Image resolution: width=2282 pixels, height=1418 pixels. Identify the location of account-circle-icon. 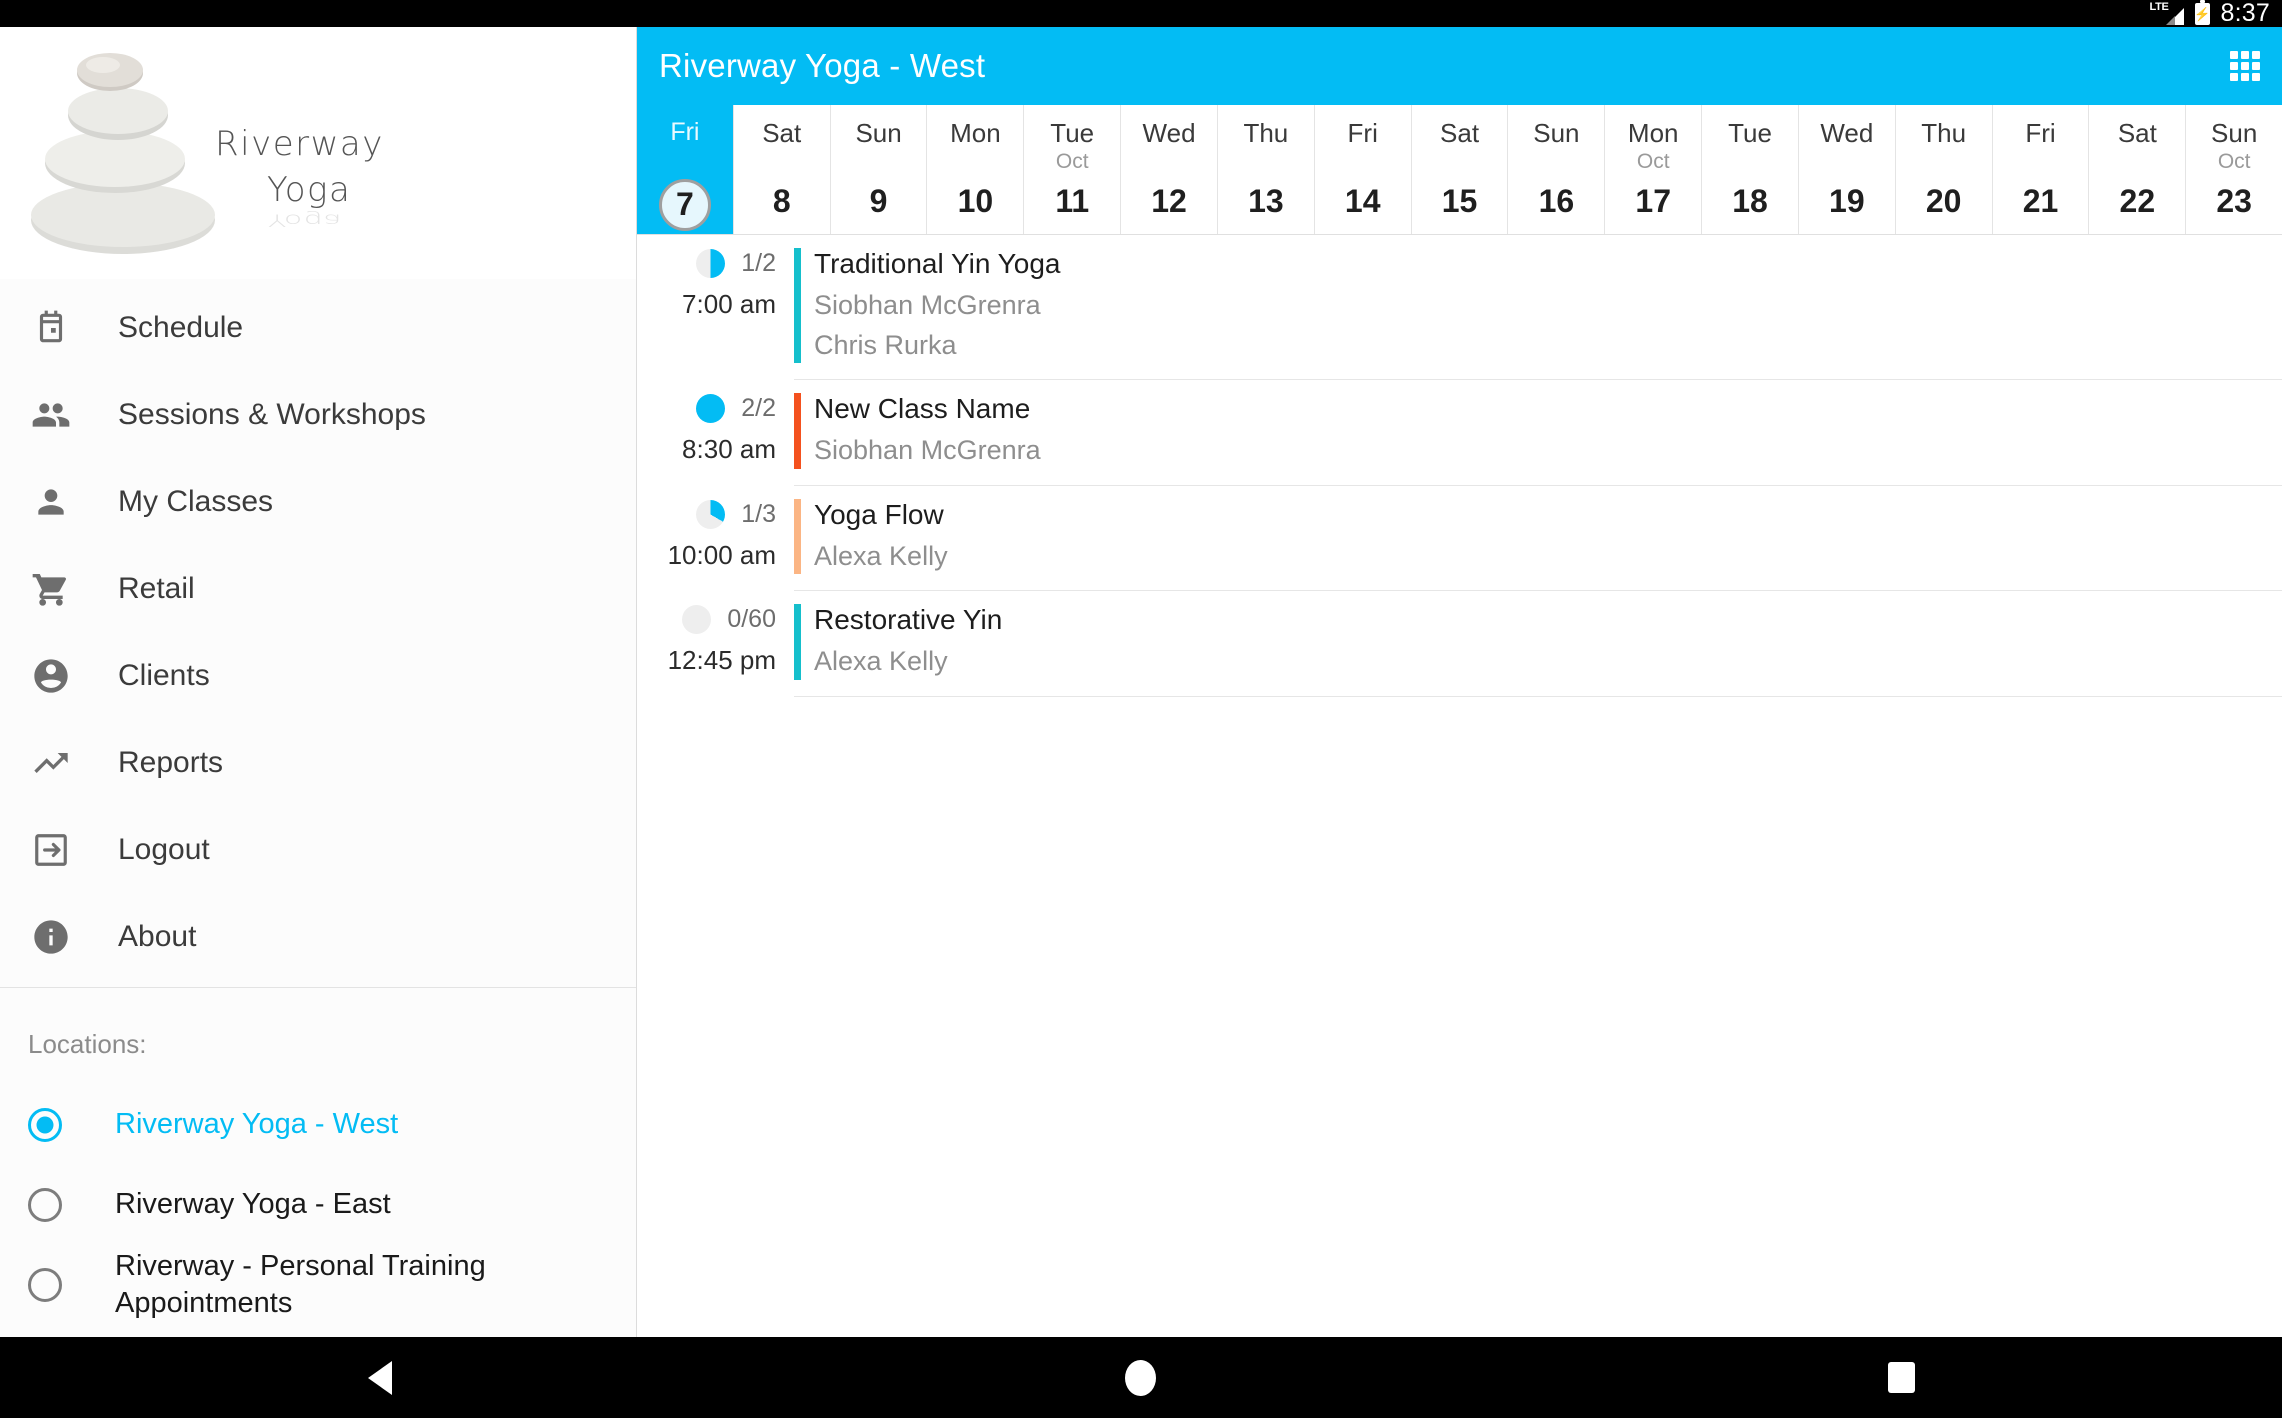
(51, 676).